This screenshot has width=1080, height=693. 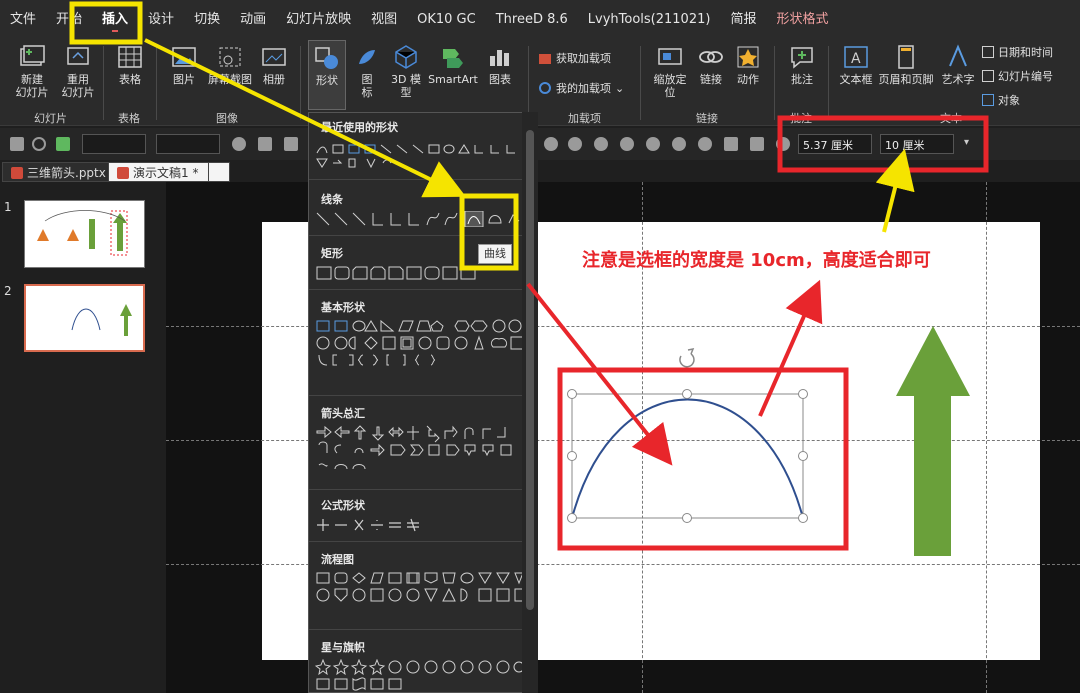 I want to click on menu-design: 设计, so click(x=161, y=20).